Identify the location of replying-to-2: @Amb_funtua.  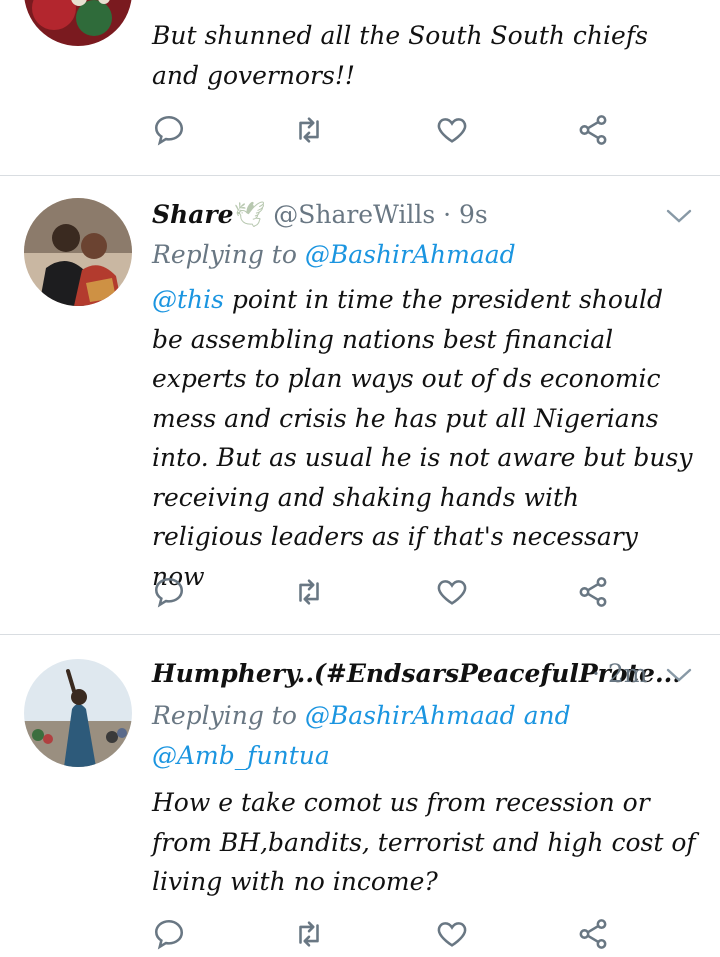
(241, 755).